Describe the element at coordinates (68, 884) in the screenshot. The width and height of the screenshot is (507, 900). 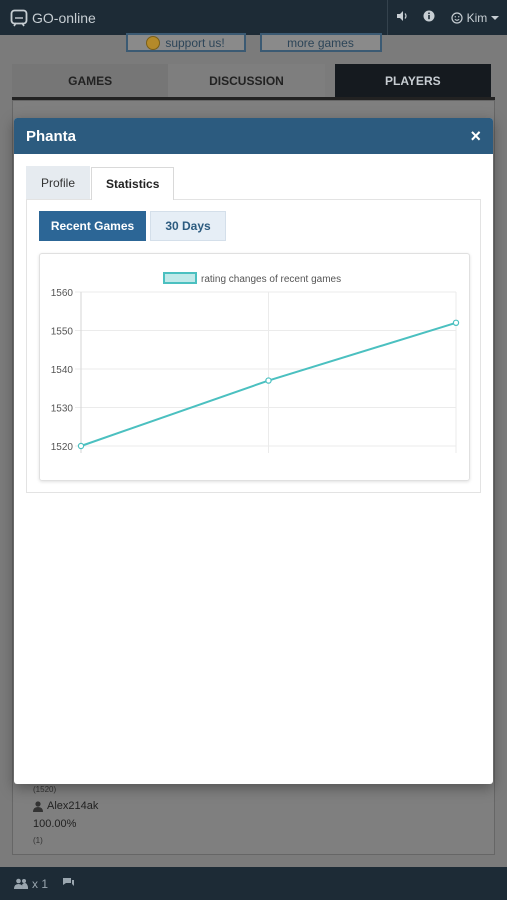
I see `chat-icon` at that location.